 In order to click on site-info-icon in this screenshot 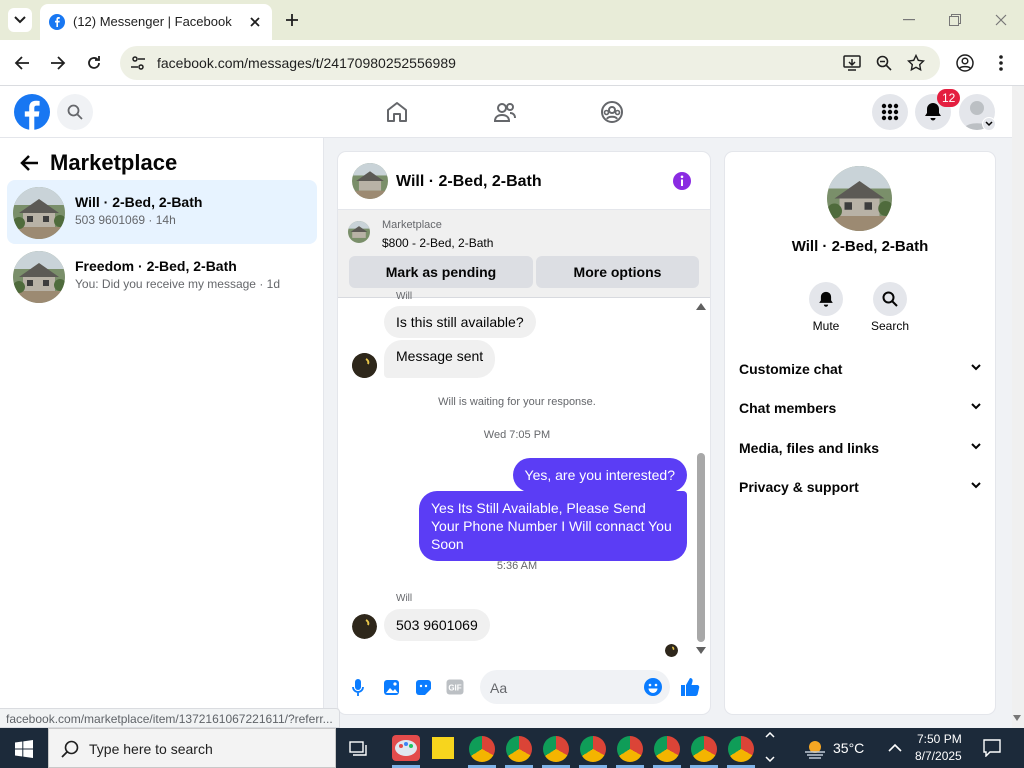, I will do `click(138, 63)`.